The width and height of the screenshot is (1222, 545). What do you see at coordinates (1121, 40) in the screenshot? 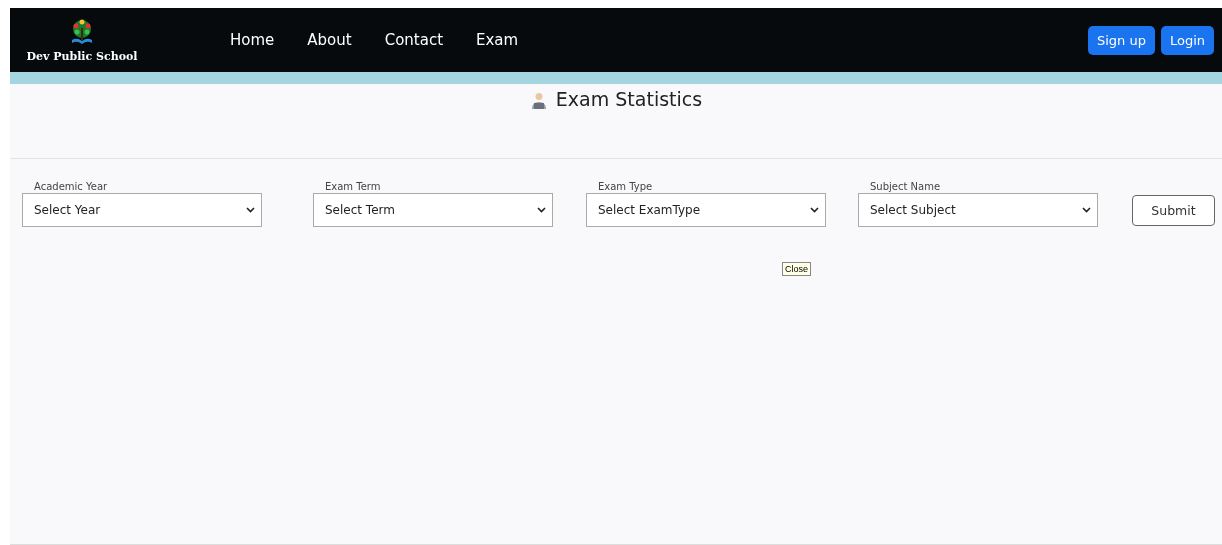
I see `auth-button: Sign up` at bounding box center [1121, 40].